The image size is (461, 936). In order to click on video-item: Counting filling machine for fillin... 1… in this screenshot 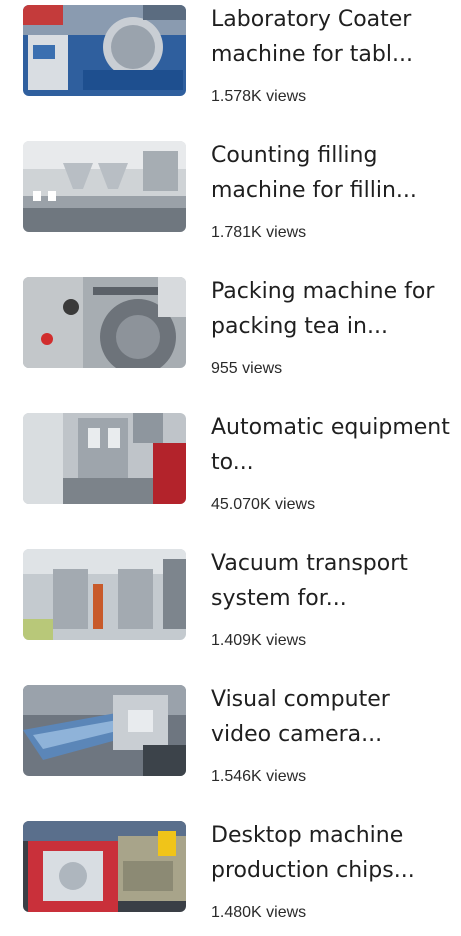, I will do `click(230, 196)`.